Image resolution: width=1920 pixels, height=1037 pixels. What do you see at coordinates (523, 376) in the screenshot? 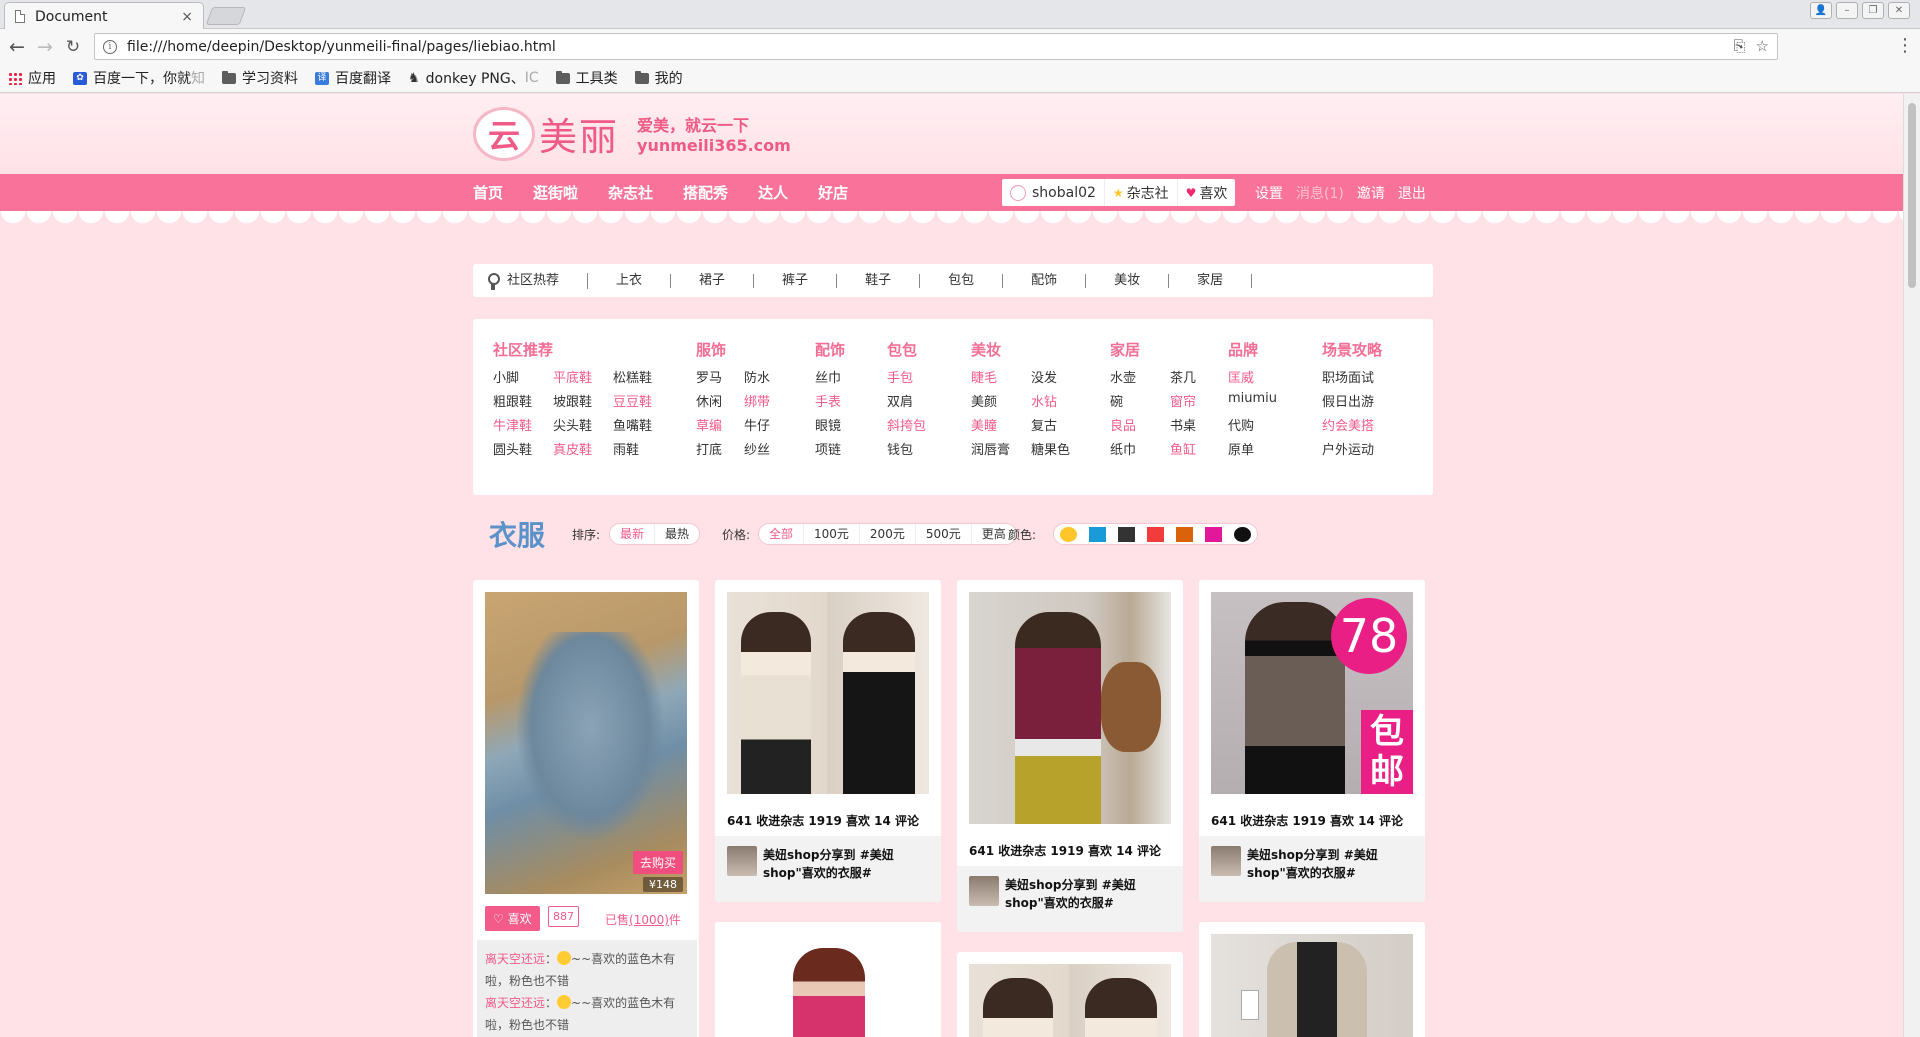
I see `megamenu-link: 小脚` at bounding box center [523, 376].